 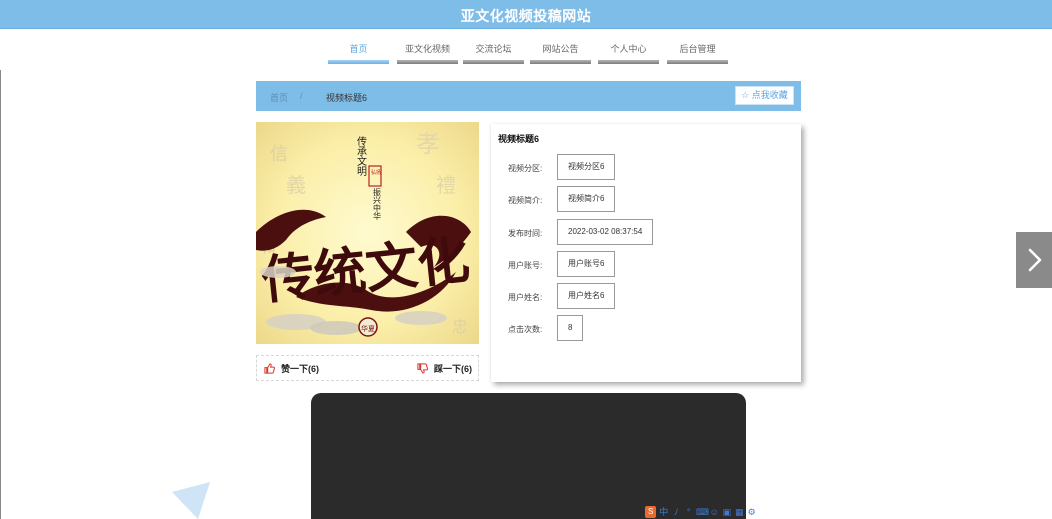 I want to click on video-player, so click(x=528, y=456).